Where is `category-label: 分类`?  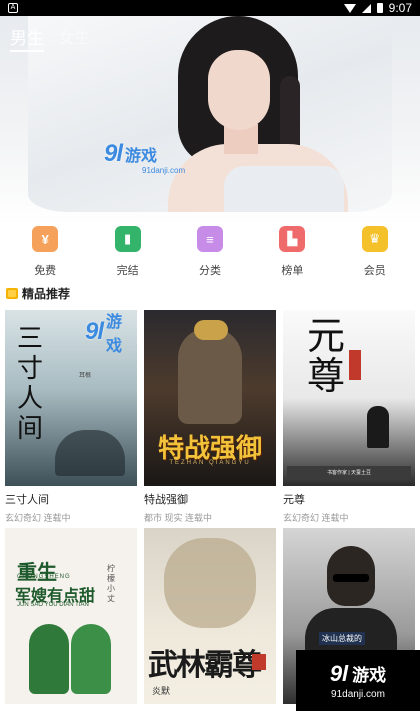
category-label: 分类 is located at coordinates (209, 271).